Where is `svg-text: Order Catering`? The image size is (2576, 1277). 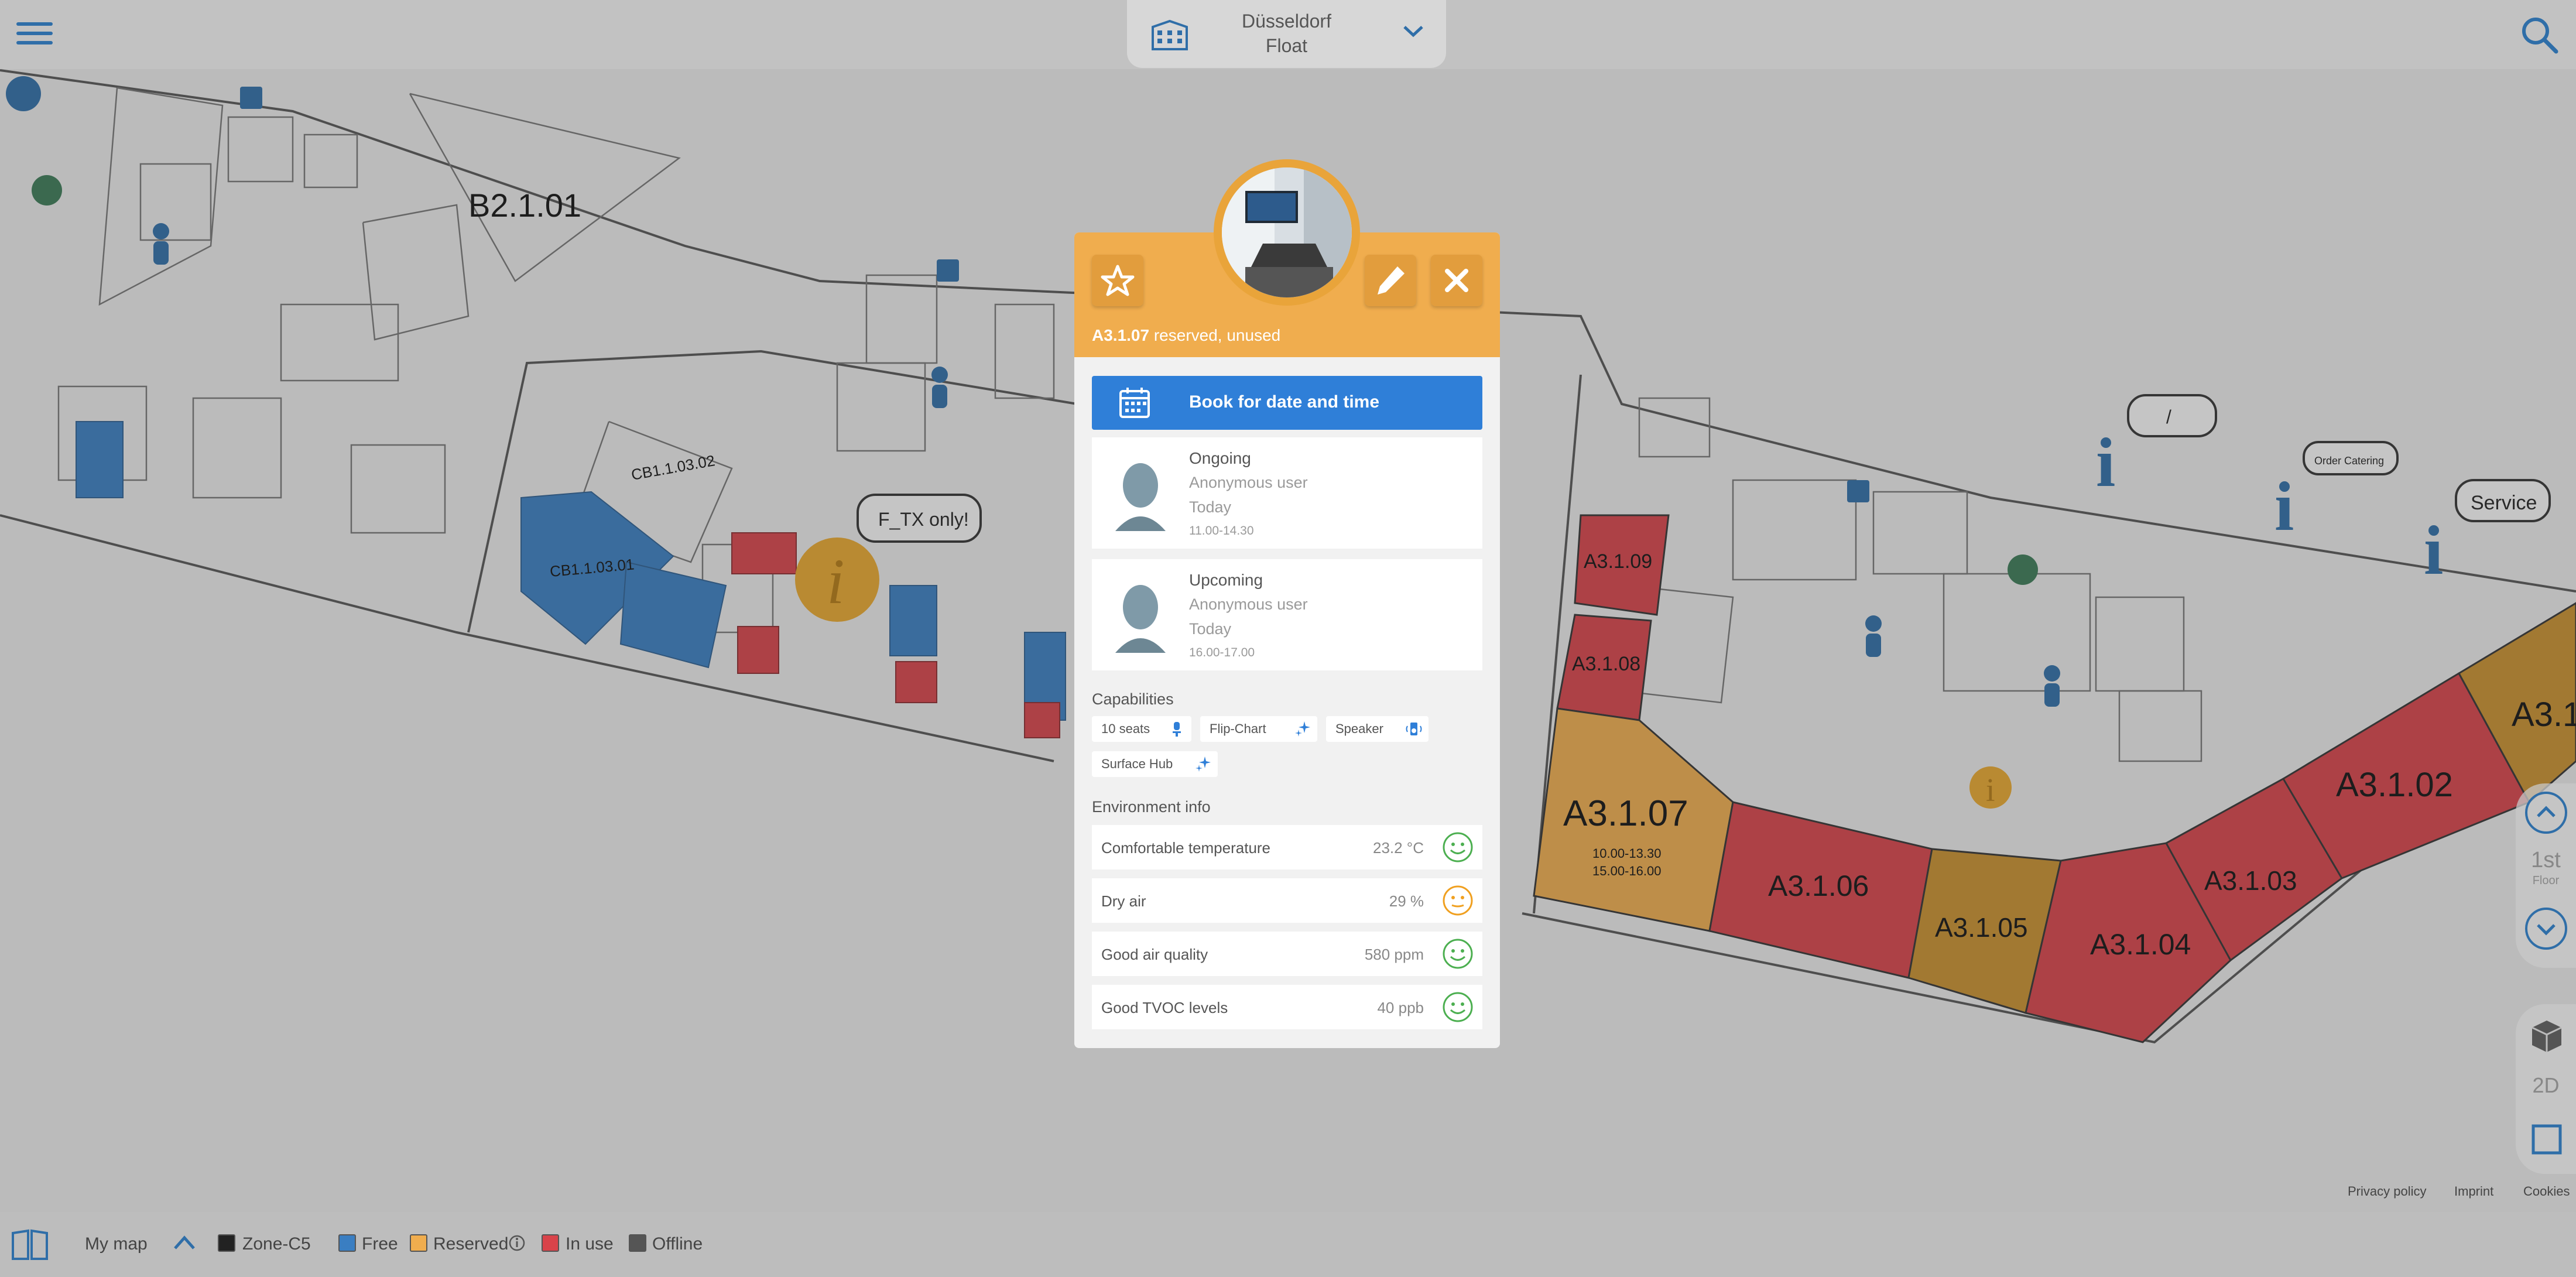 svg-text: Order Catering is located at coordinates (2349, 461).